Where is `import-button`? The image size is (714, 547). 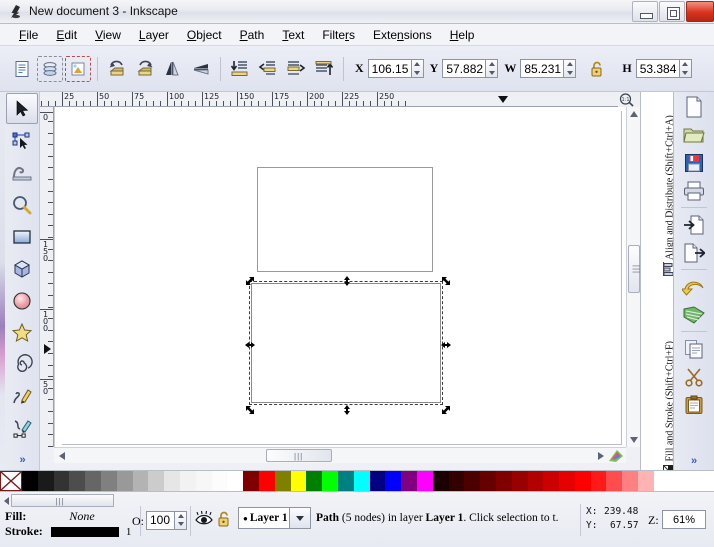
import-button is located at coordinates (694, 224).